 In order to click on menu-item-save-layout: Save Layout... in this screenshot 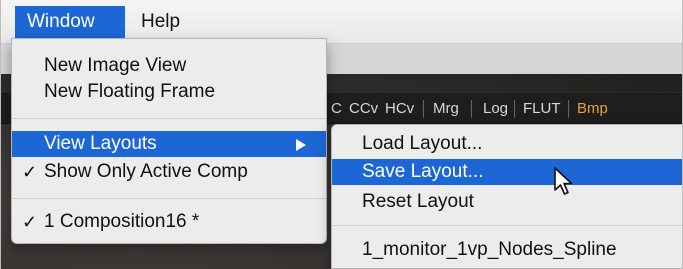, I will do `click(507, 172)`.